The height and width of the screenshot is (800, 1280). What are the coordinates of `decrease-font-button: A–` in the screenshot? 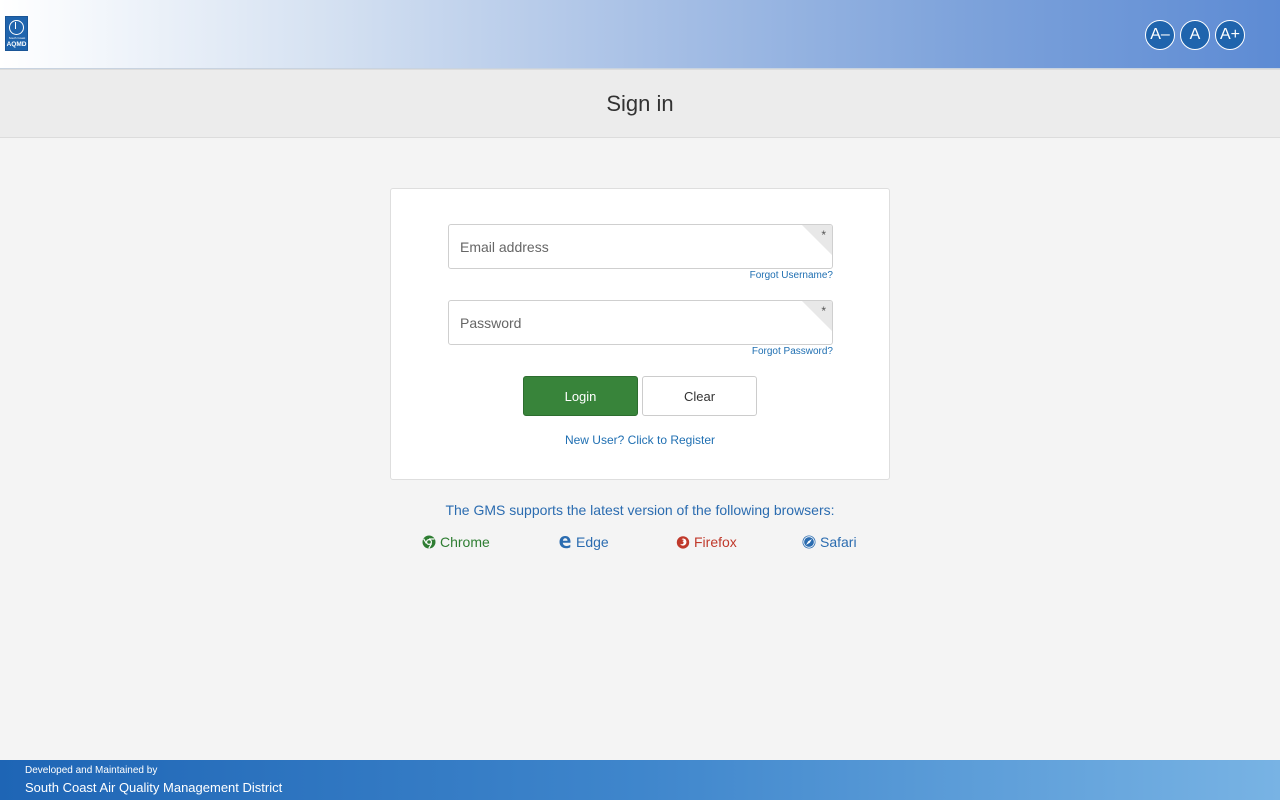 It's located at (1160, 35).